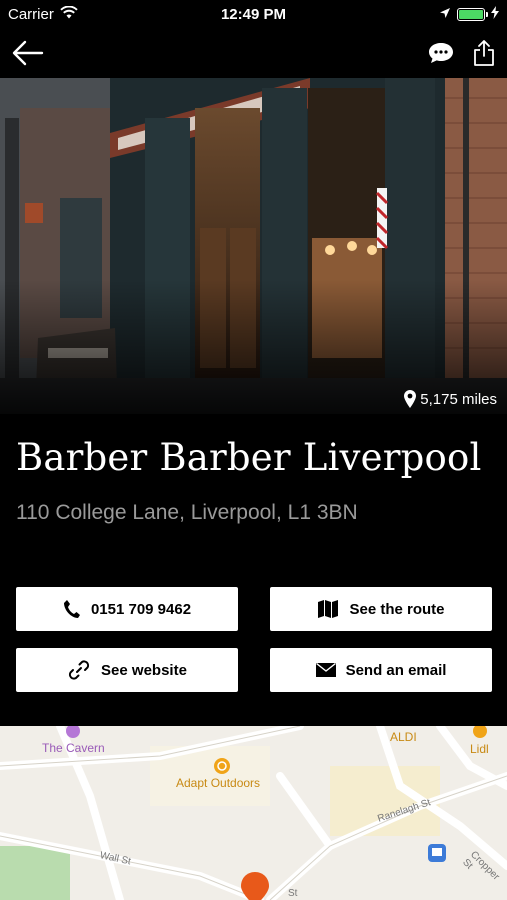  Describe the element at coordinates (253, 14) in the screenshot. I see `status-bar: Carrier 12:49 PM` at that location.